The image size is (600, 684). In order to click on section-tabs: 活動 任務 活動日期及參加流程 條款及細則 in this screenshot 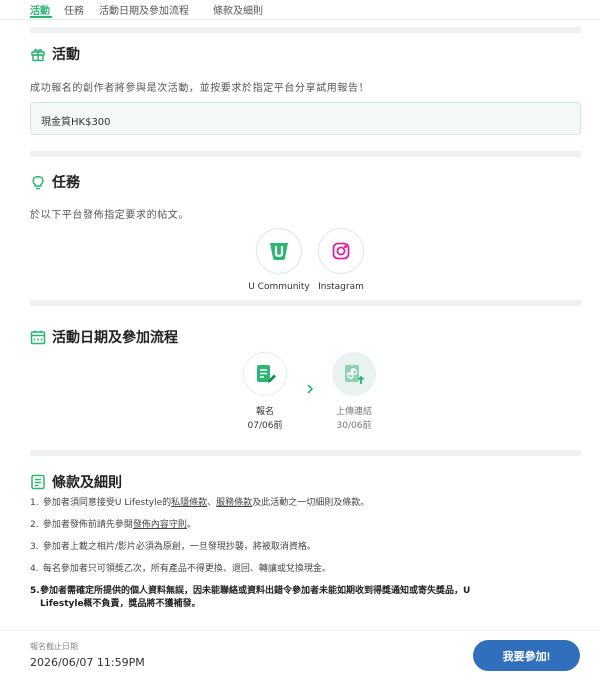, I will do `click(300, 10)`.